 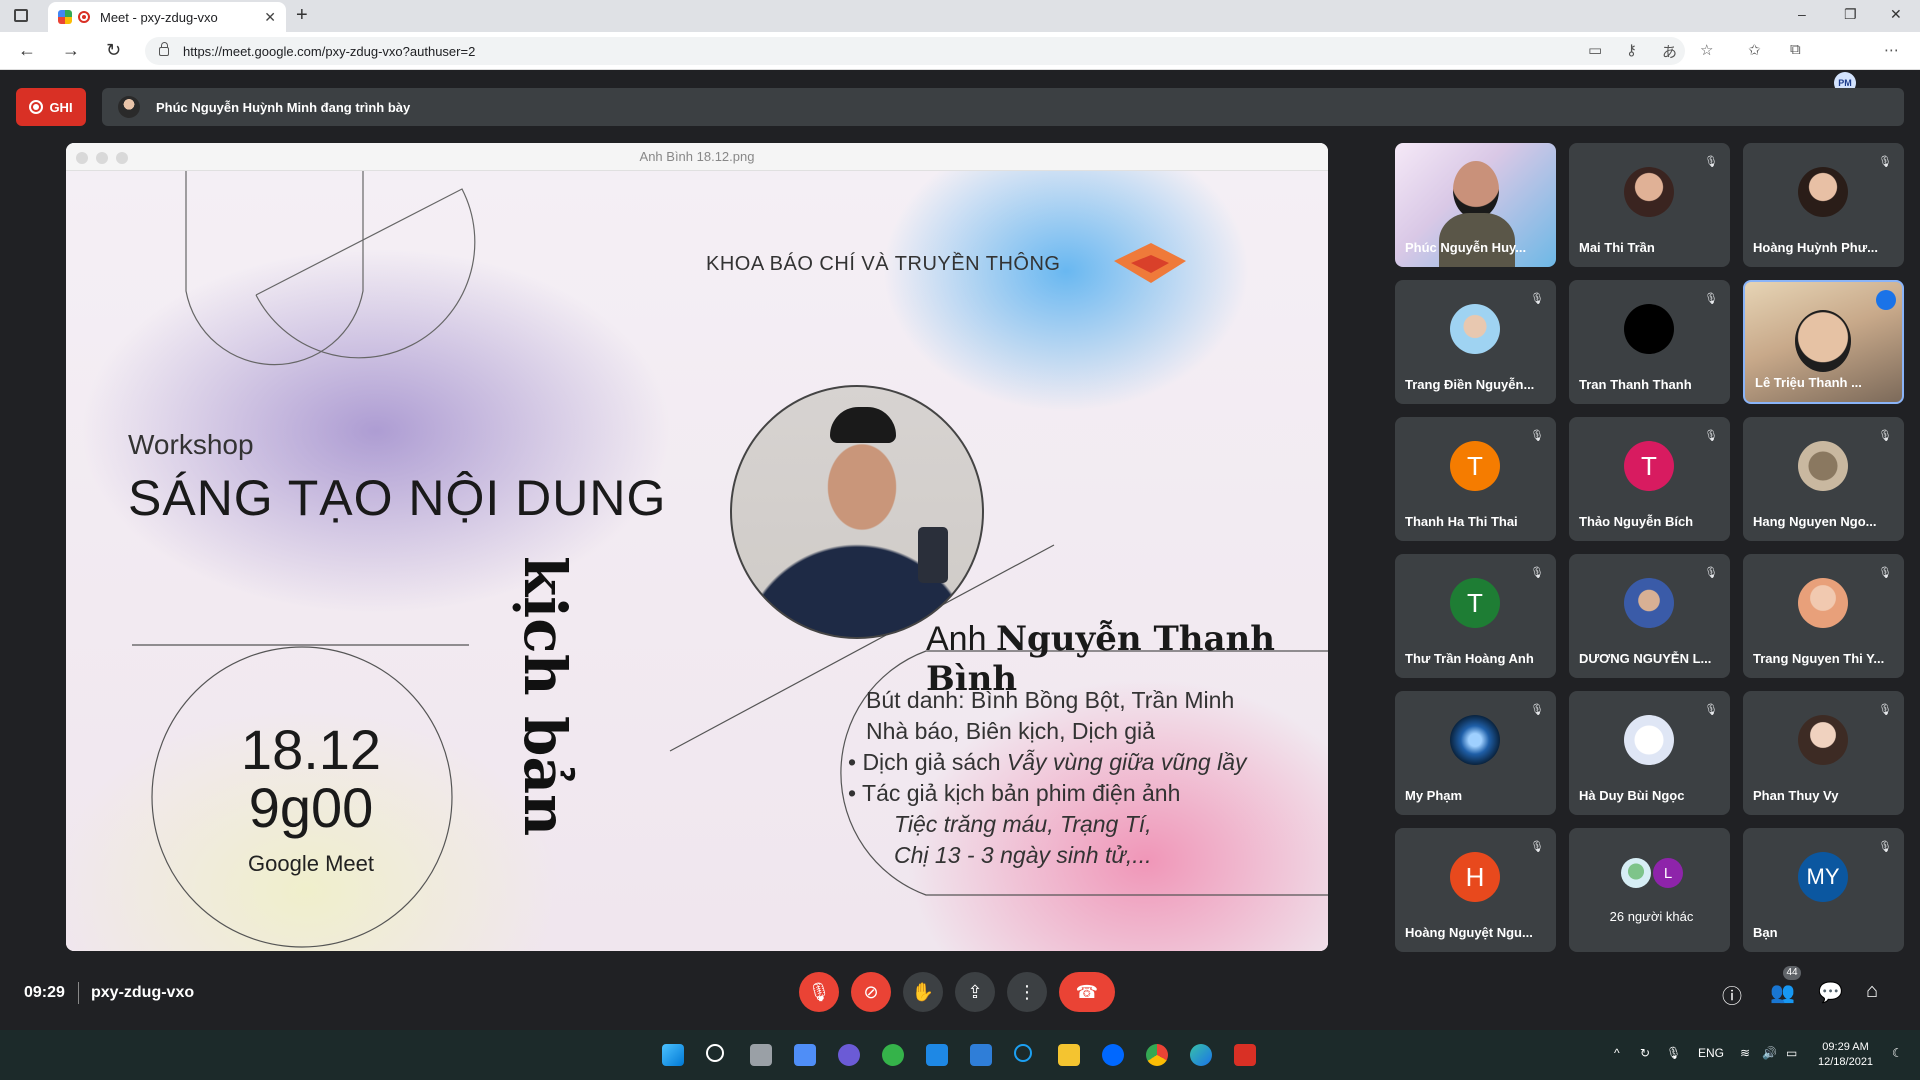 I want to click on collections-icon: ⧉, so click(x=1795, y=49).